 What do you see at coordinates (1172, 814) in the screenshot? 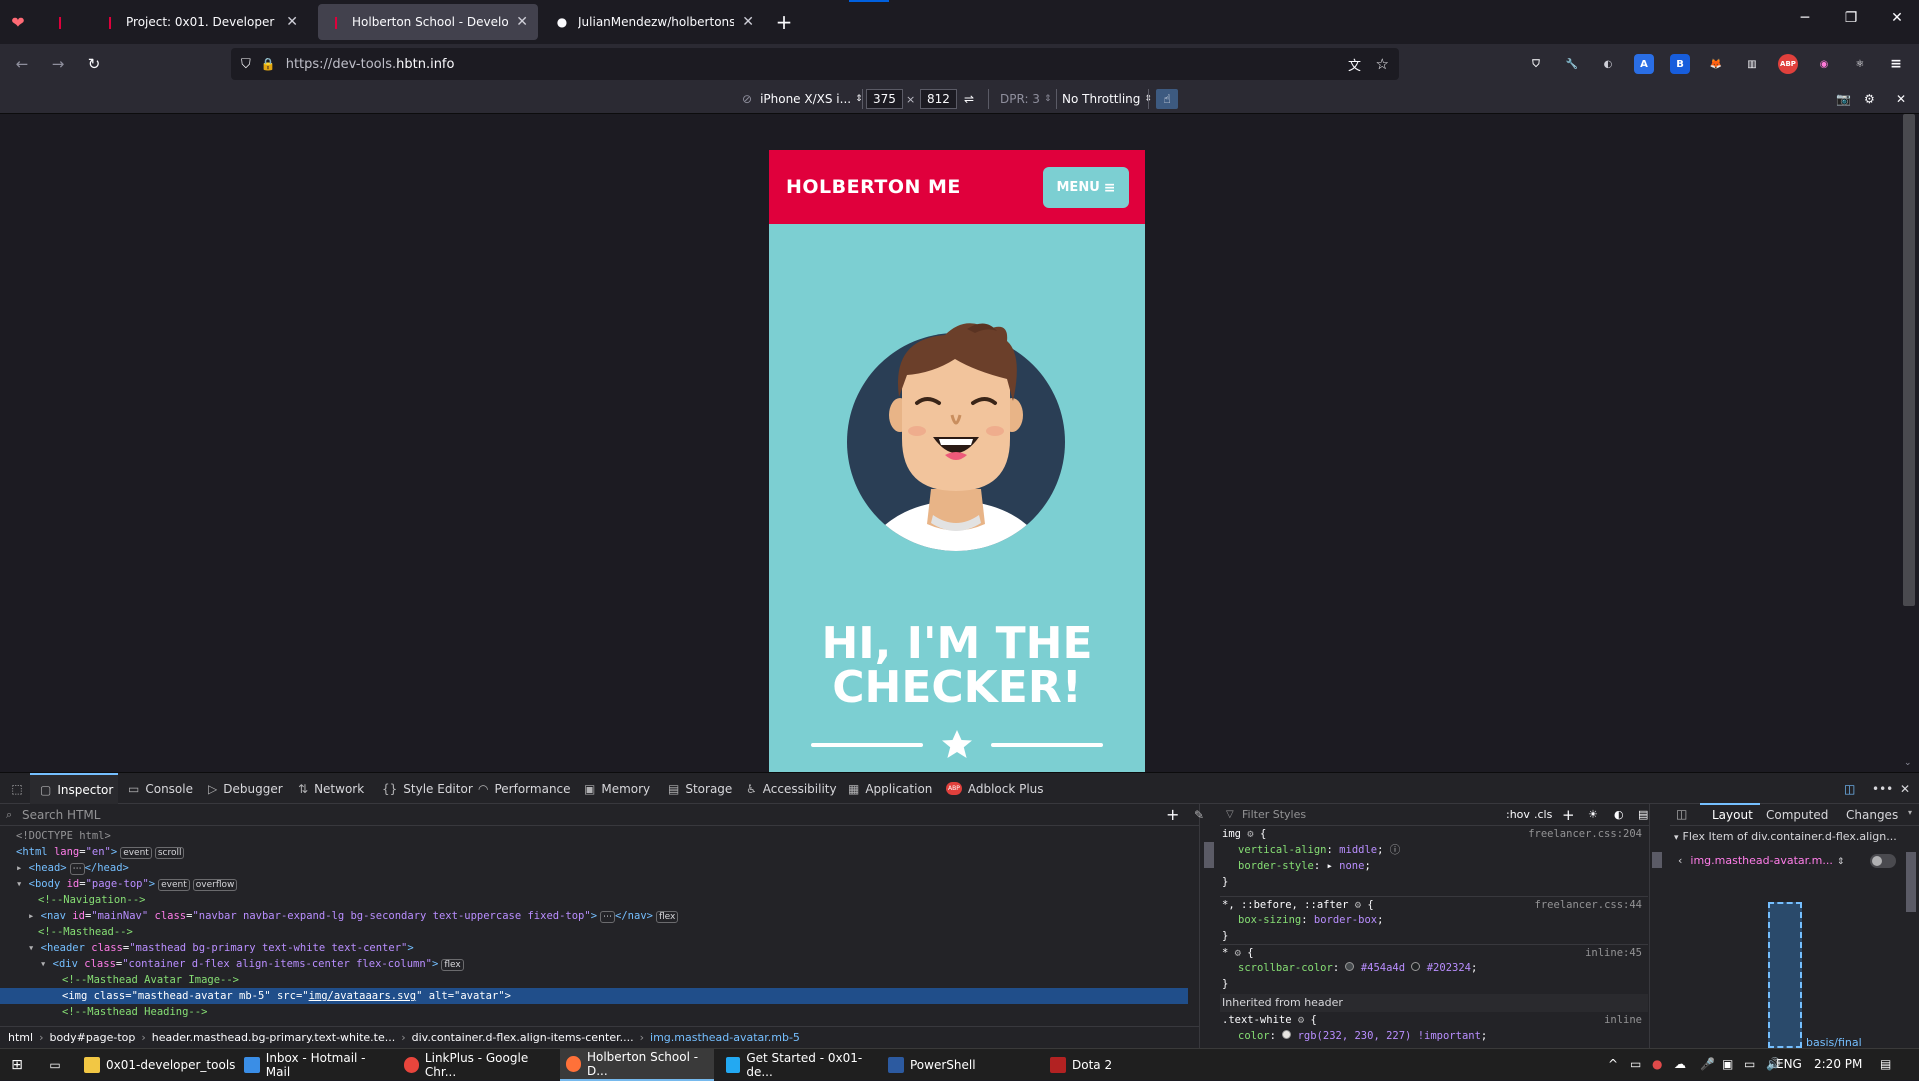
I see `add-node-button: +` at bounding box center [1172, 814].